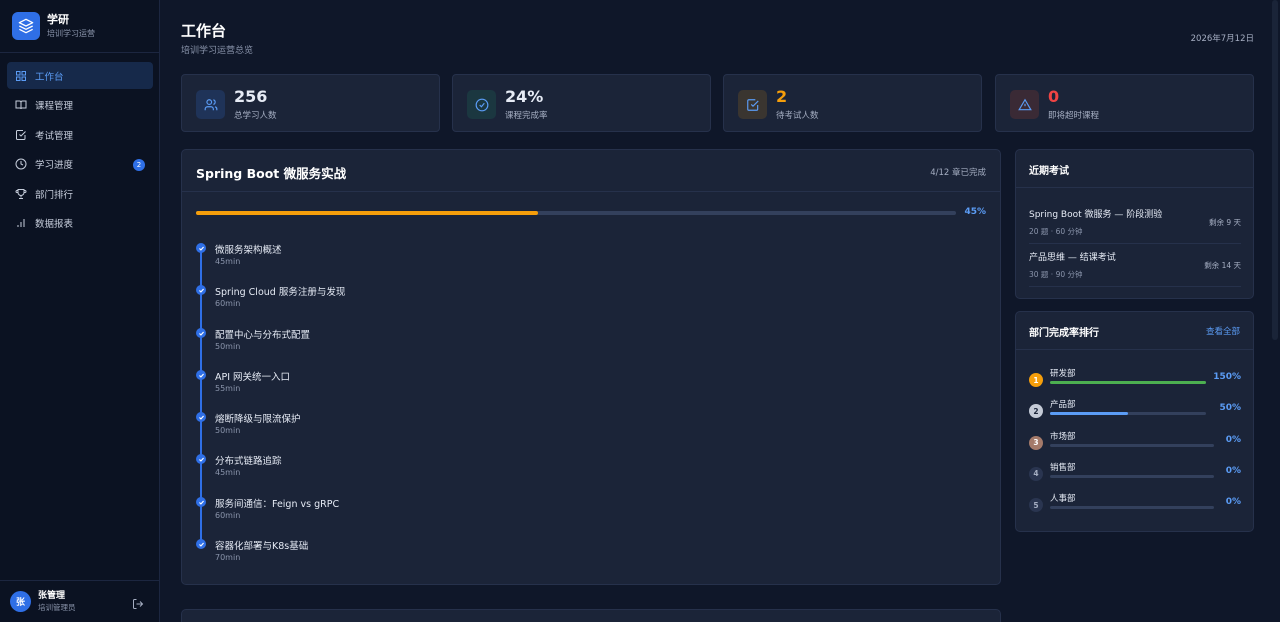 This screenshot has width=1280, height=622. Describe the element at coordinates (1222, 265) in the screenshot. I see `exam-remaining: 剩余 14 天` at that location.